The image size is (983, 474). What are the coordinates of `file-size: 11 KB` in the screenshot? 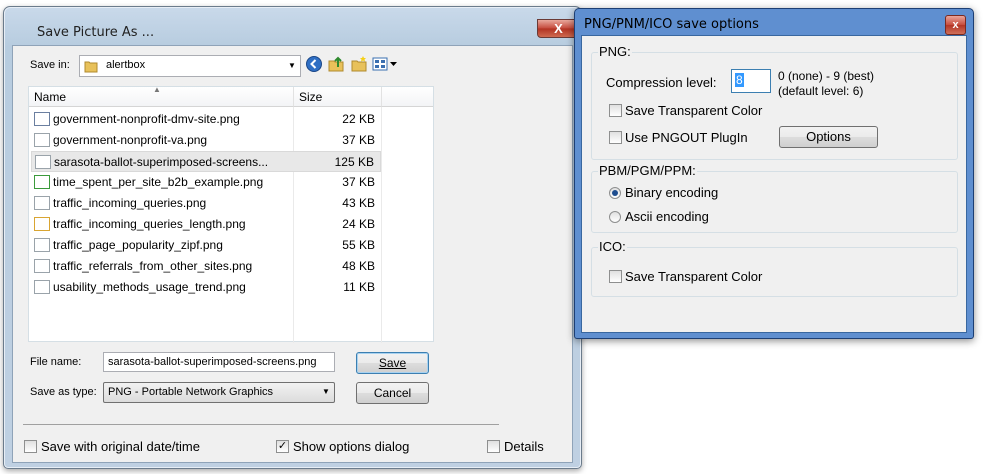 It's located at (359, 287).